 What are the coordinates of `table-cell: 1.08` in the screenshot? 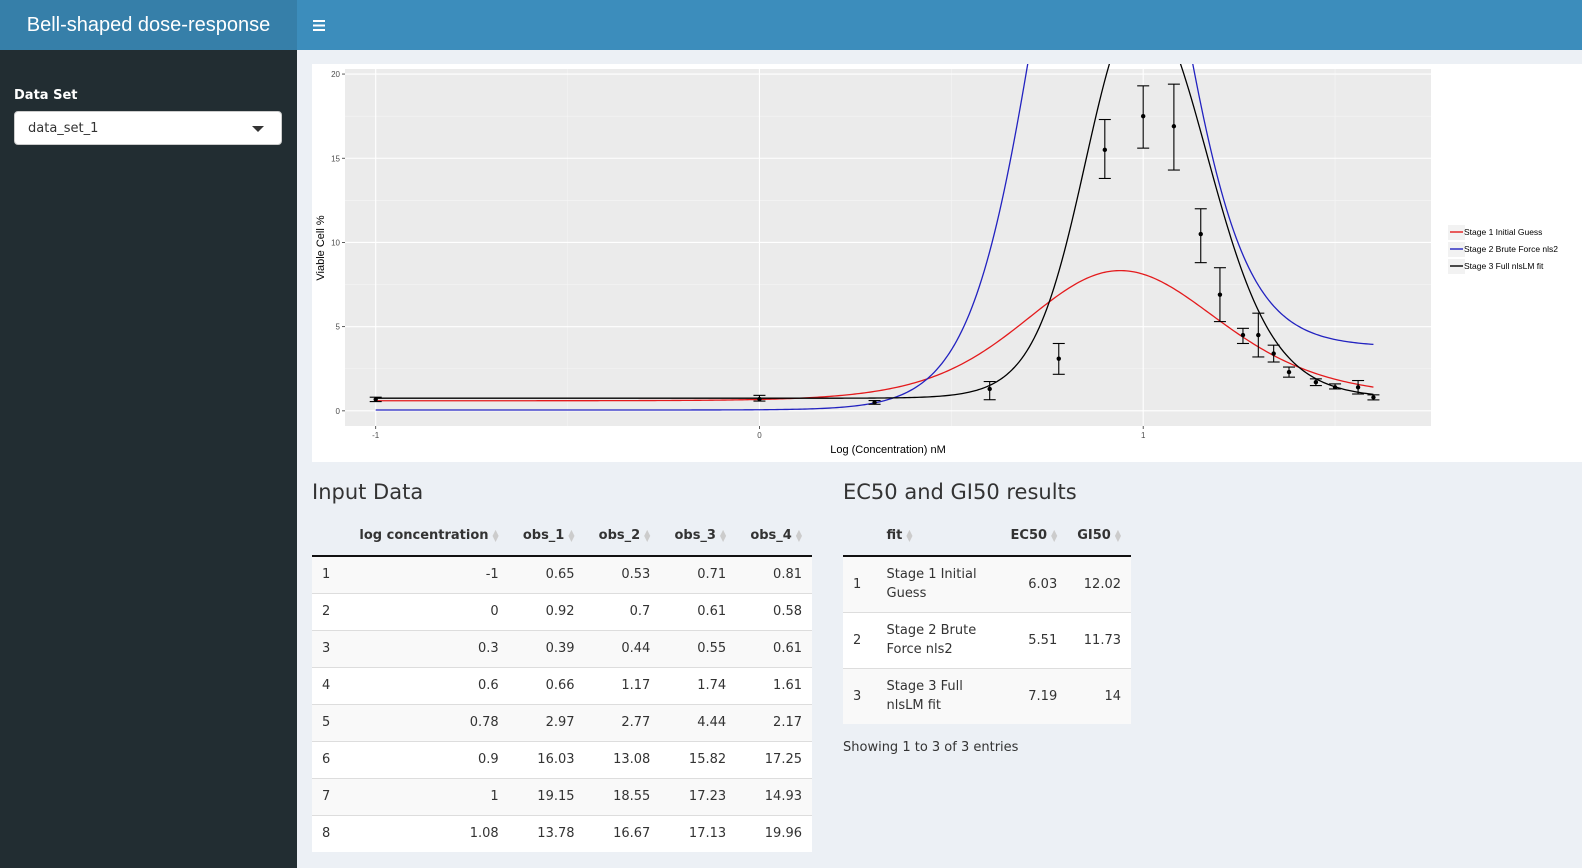 It's located at (429, 833).